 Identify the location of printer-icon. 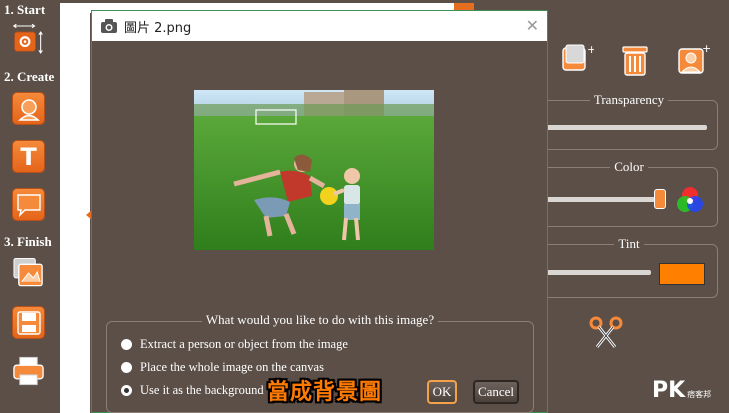
(28, 370).